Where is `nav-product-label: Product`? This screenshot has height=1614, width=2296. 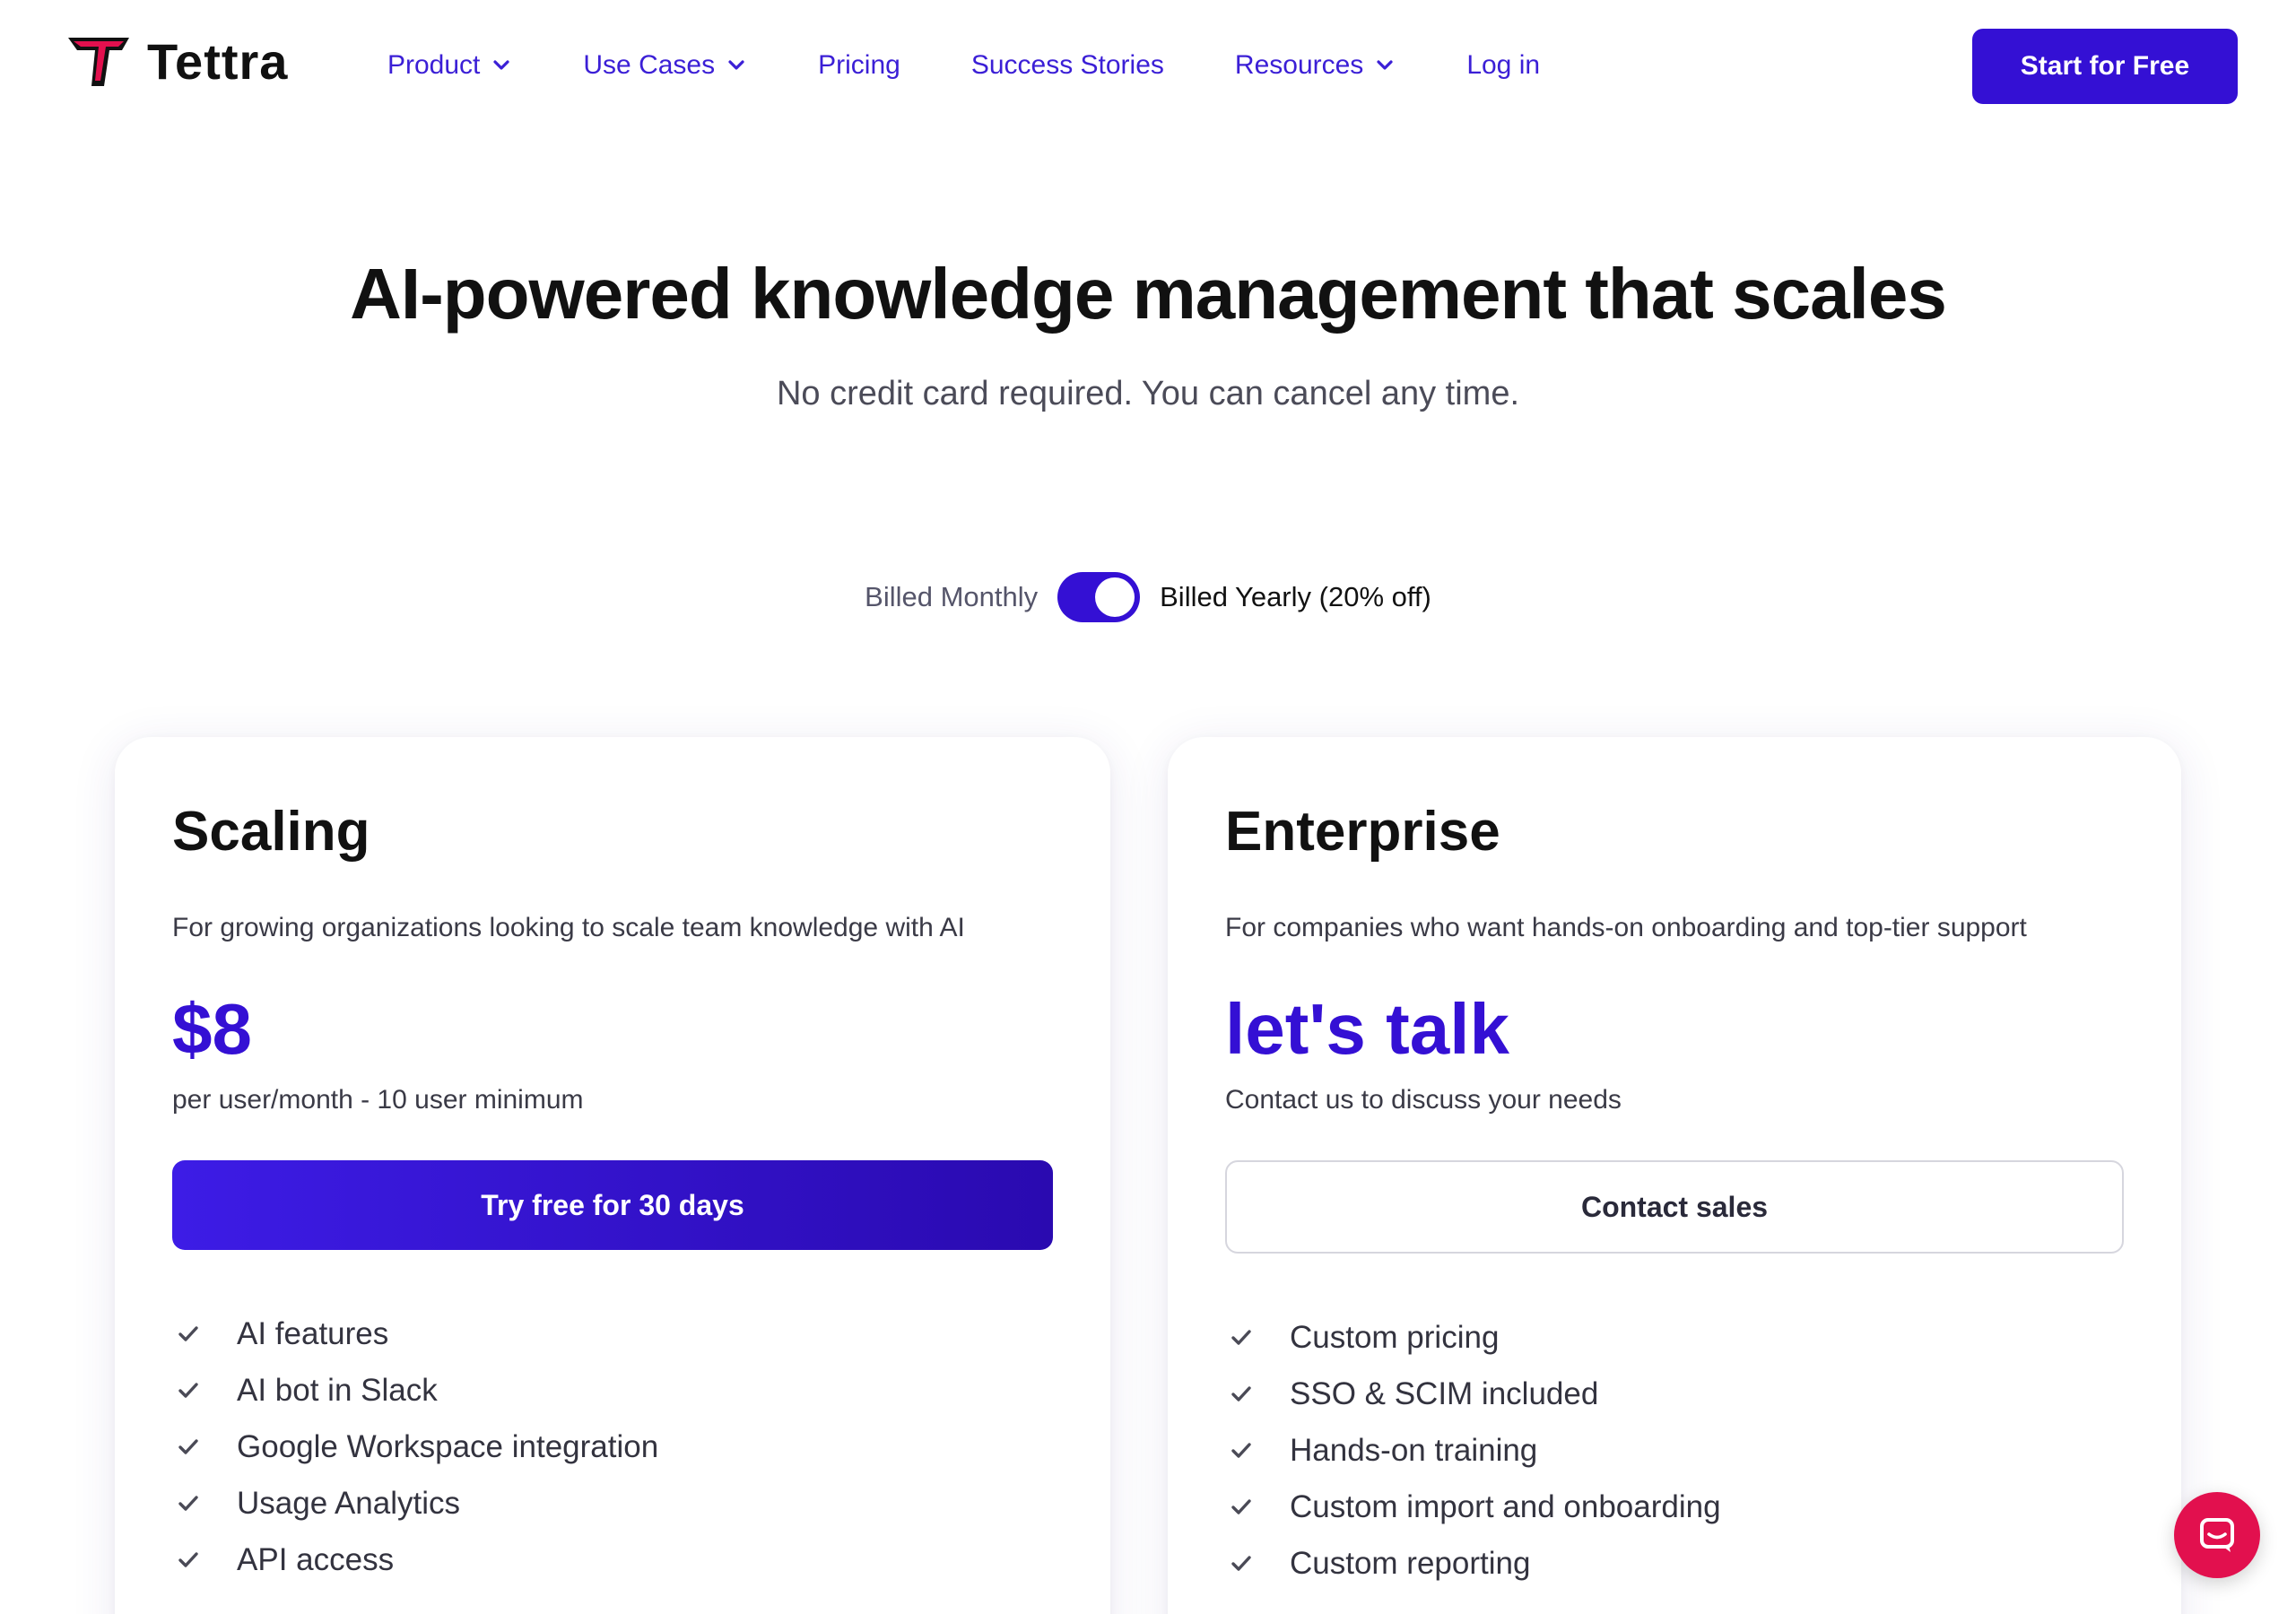 nav-product-label: Product is located at coordinates (434, 65).